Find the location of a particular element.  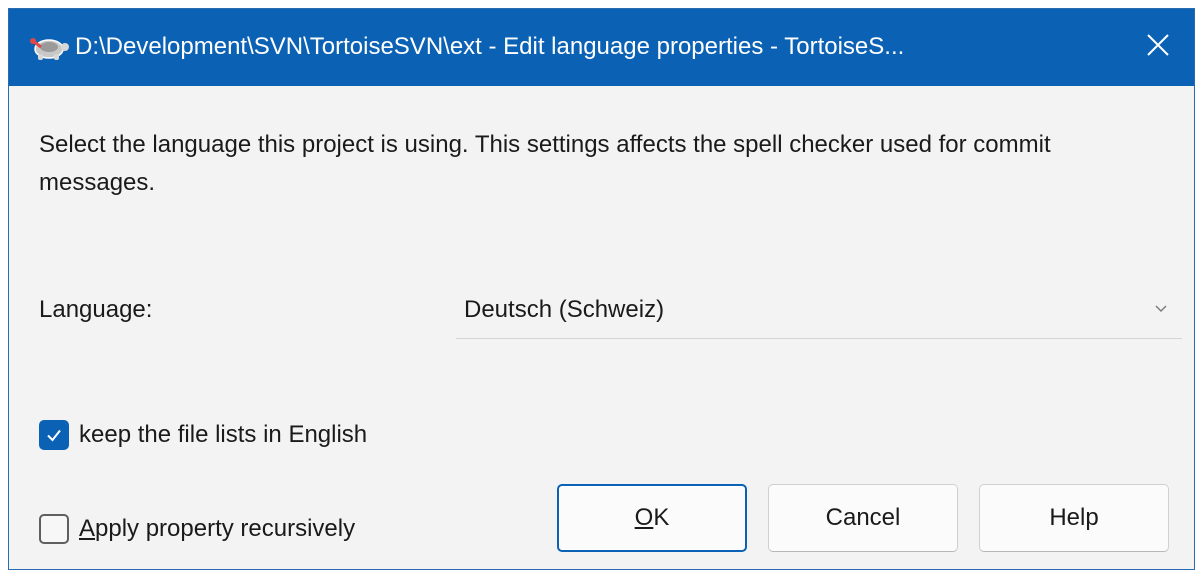

apply-recursive-checkbox is located at coordinates (54, 529).